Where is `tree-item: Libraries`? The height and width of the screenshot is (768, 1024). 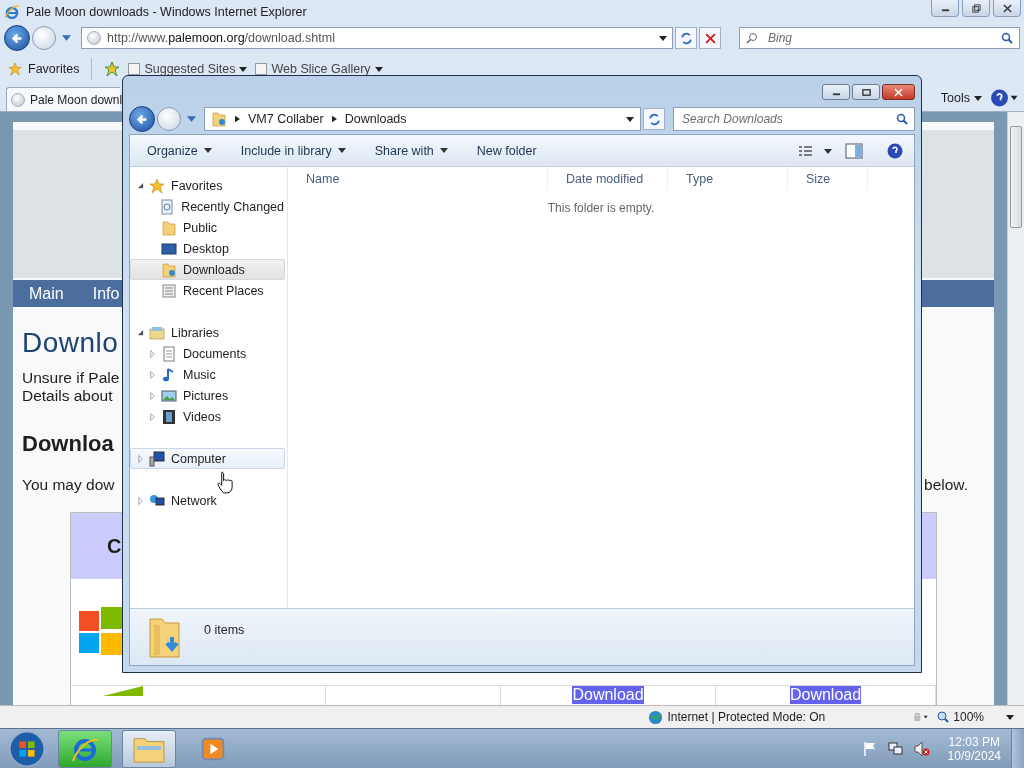
tree-item: Libraries is located at coordinates (207, 332).